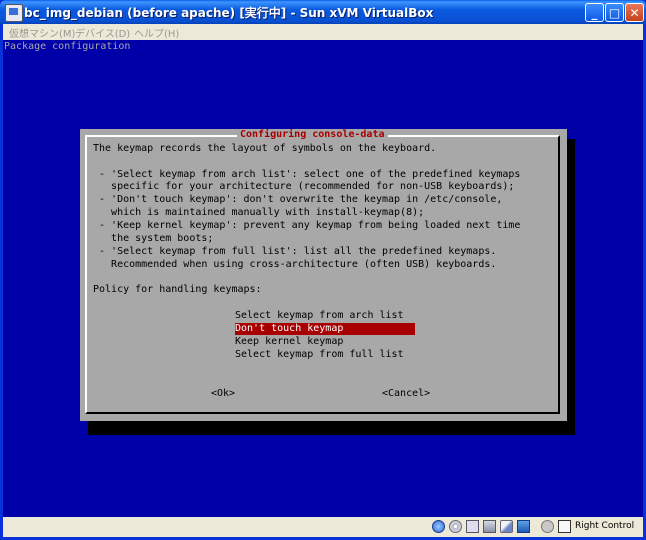 This screenshot has height=540, width=646. I want to click on option-dont-touch-keymap: Don't touch keymap, so click(325, 329).